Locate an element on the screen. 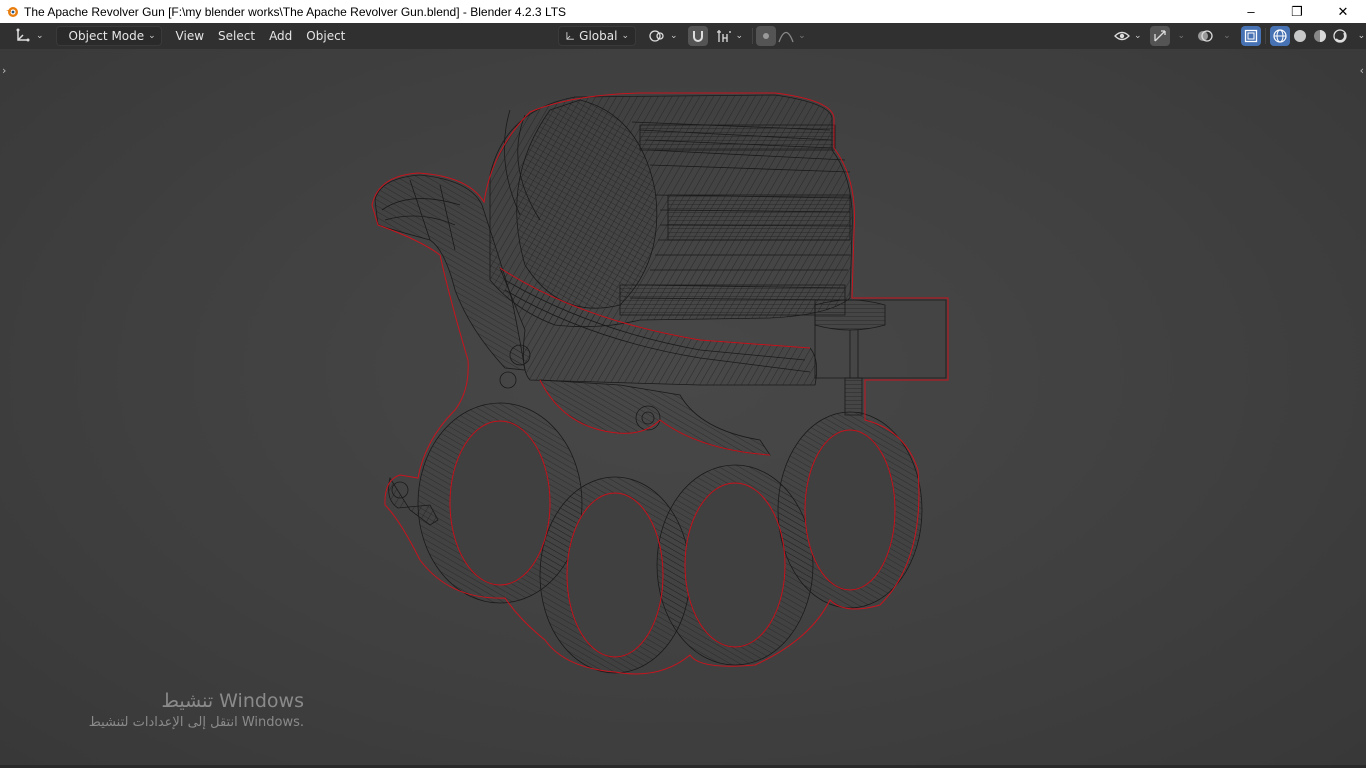 This screenshot has height=768, width=1366. material-shading-icon is located at coordinates (1319, 36).